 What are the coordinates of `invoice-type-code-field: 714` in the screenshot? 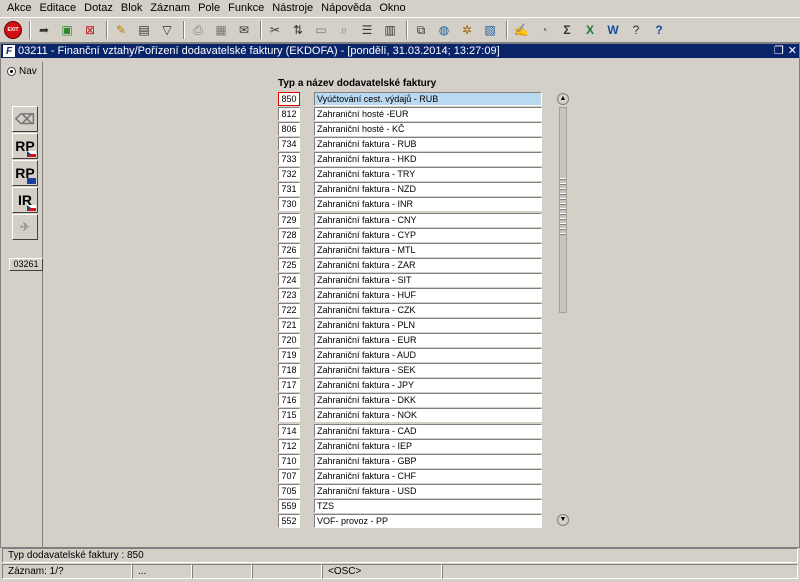 It's located at (289, 431).